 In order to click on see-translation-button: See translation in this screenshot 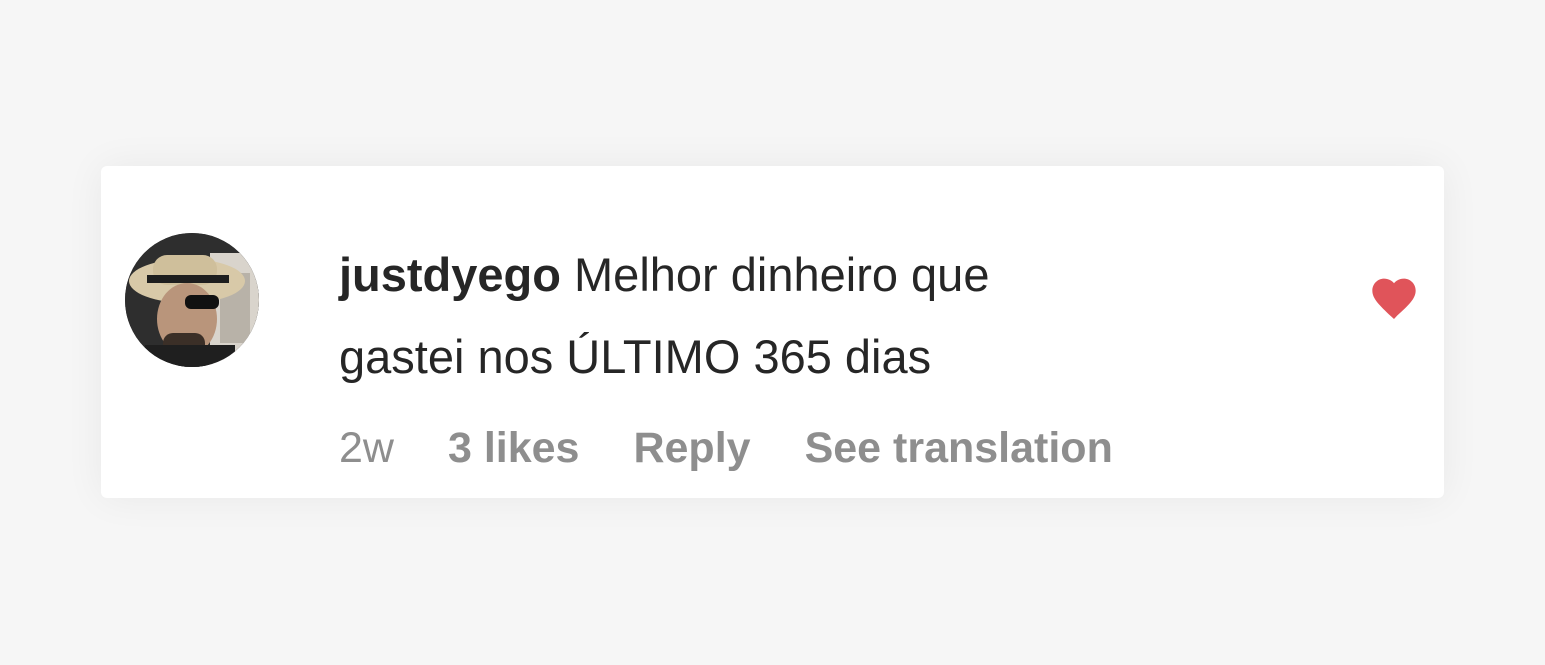, I will do `click(959, 448)`.